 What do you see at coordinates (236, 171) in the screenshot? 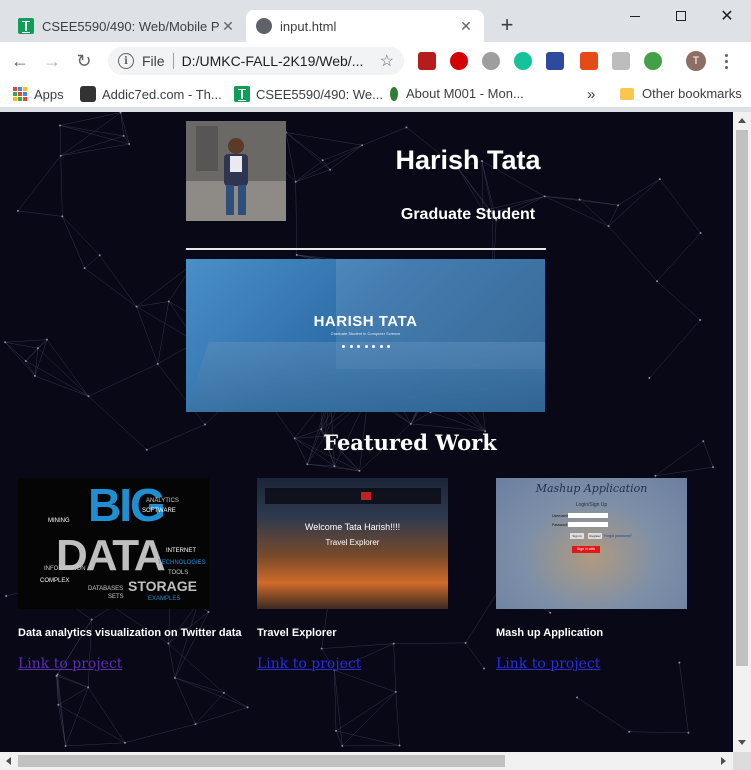
I see `profile-photo` at bounding box center [236, 171].